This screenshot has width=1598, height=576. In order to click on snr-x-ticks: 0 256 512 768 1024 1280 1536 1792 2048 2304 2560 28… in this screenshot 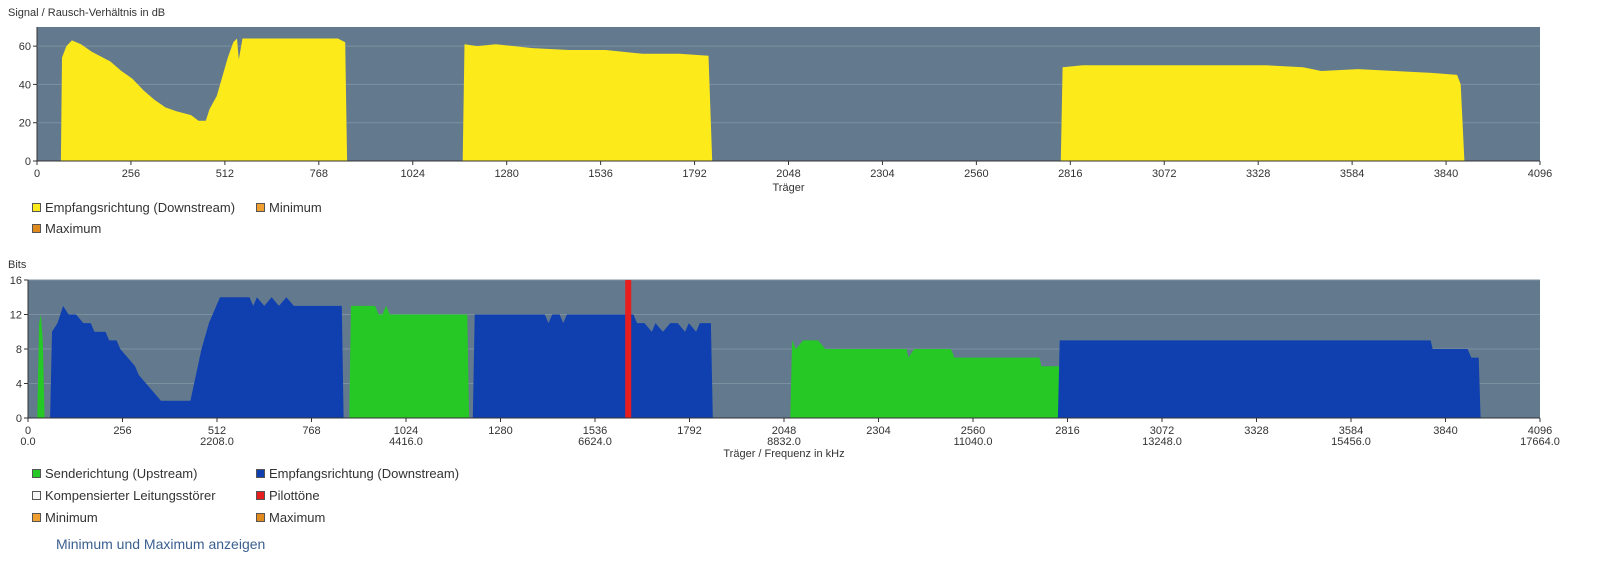, I will do `click(793, 170)`.